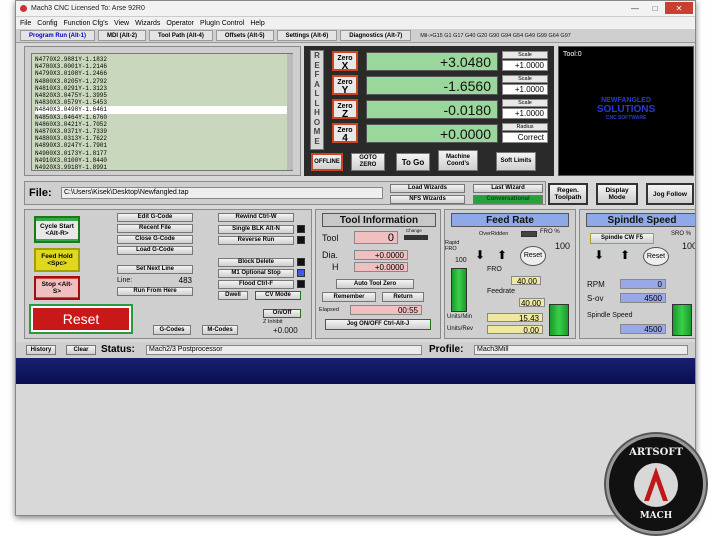  Describe the element at coordinates (86, 23) in the screenshot. I see `menu-function-cfgs: Function Cfg's` at that location.